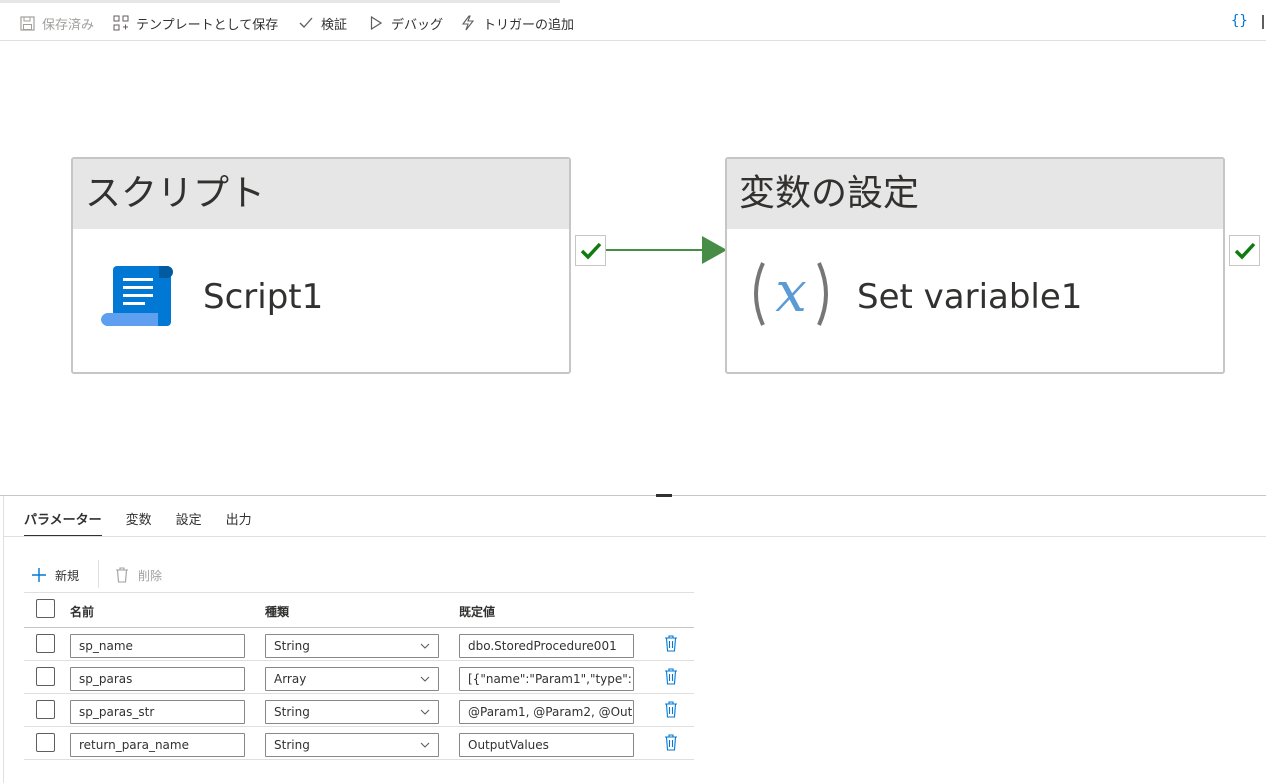 The height and width of the screenshot is (783, 1266). I want to click on add-trigger-label: トリガーの追加, so click(529, 25).